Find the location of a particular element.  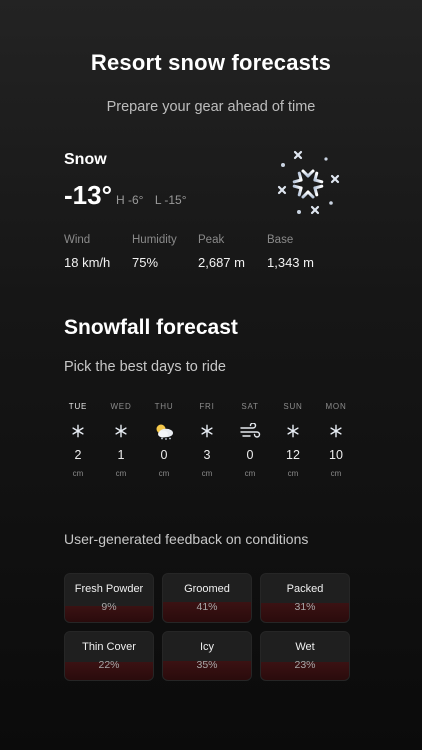

feedback-label: Groomed is located at coordinates (207, 589).